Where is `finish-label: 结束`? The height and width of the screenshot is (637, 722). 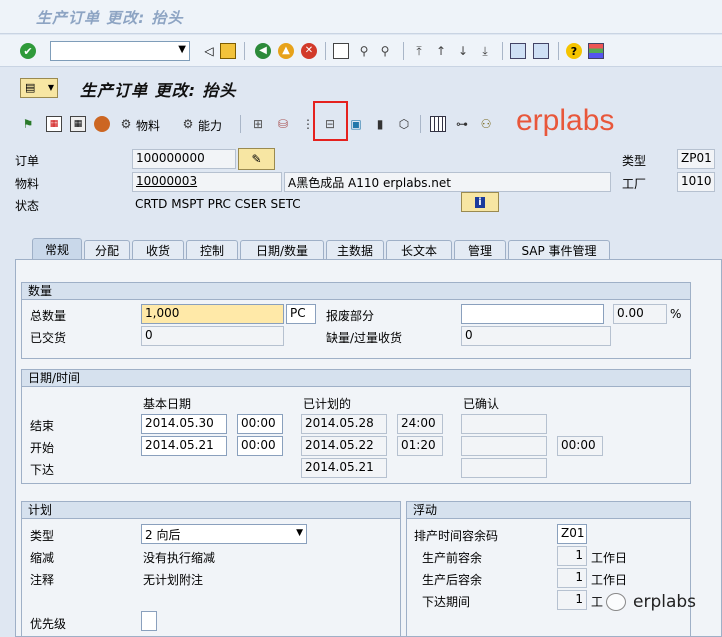
finish-label: 结束 is located at coordinates (42, 426).